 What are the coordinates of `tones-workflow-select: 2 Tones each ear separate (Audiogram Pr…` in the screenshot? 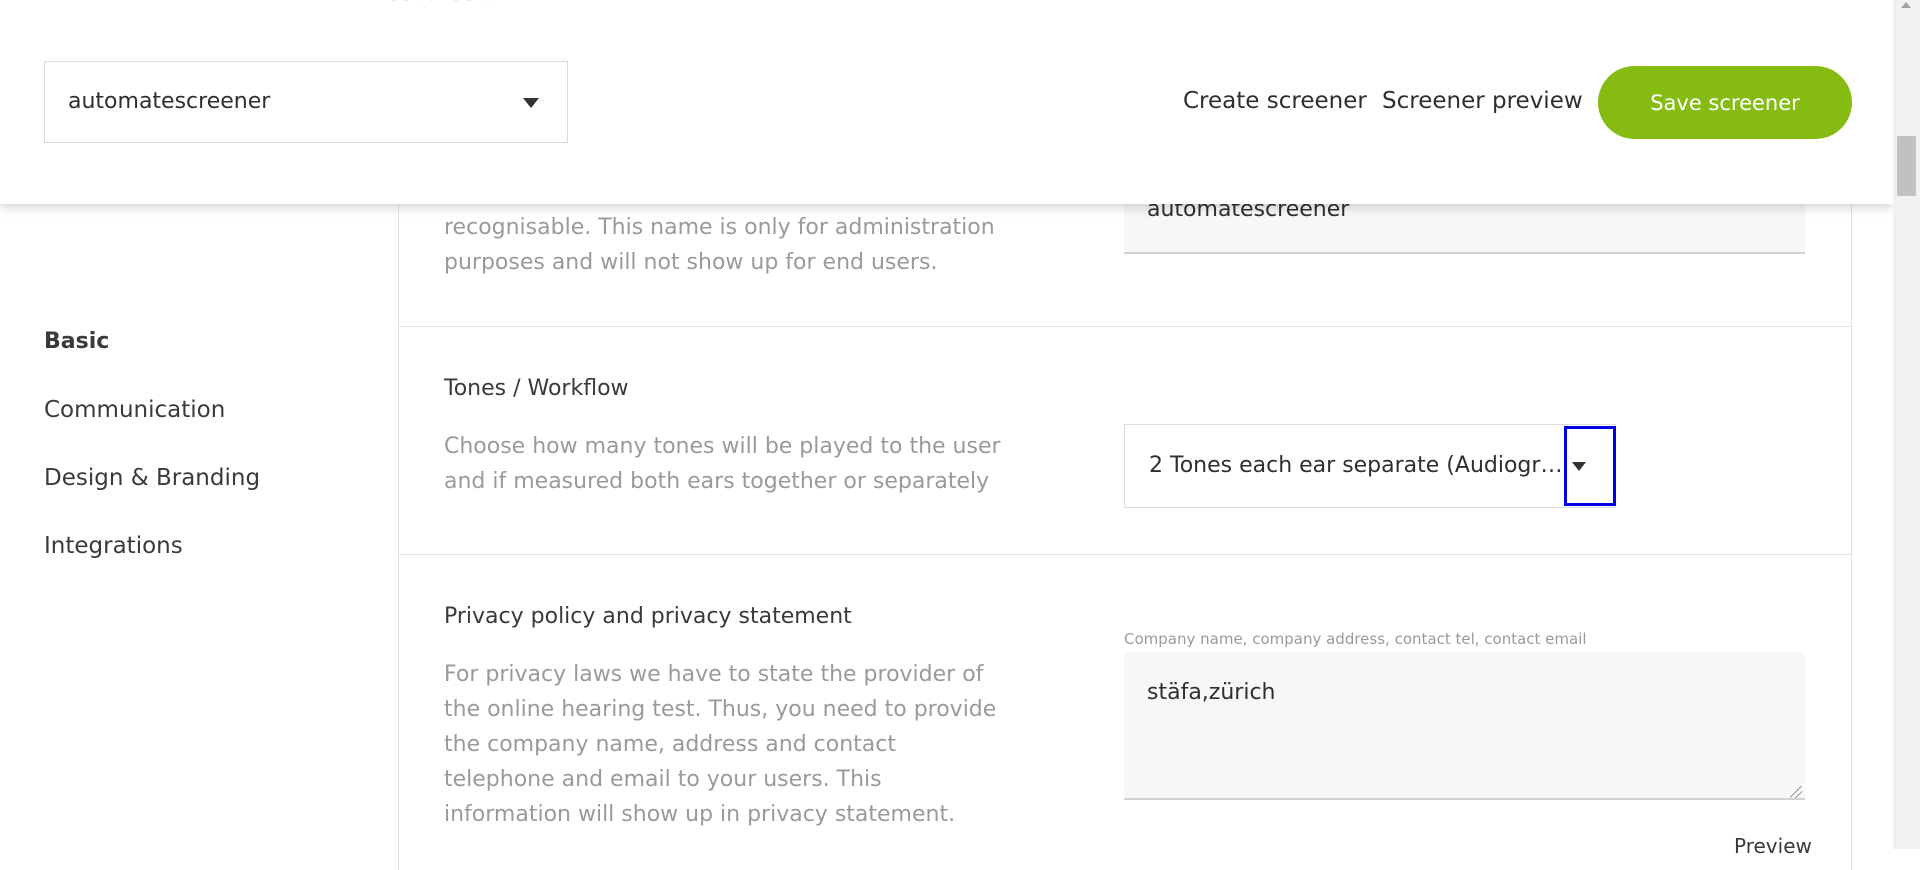 It's located at (1370, 466).